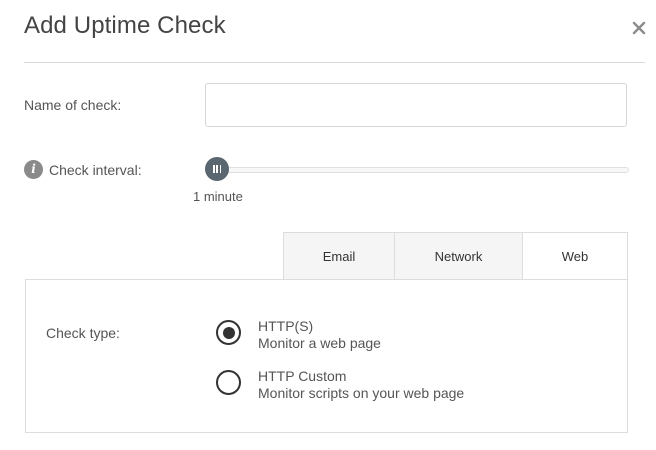 This screenshot has height=450, width=656. I want to click on radio-http-custom-description: Monitor scripts on your web page, so click(361, 393).